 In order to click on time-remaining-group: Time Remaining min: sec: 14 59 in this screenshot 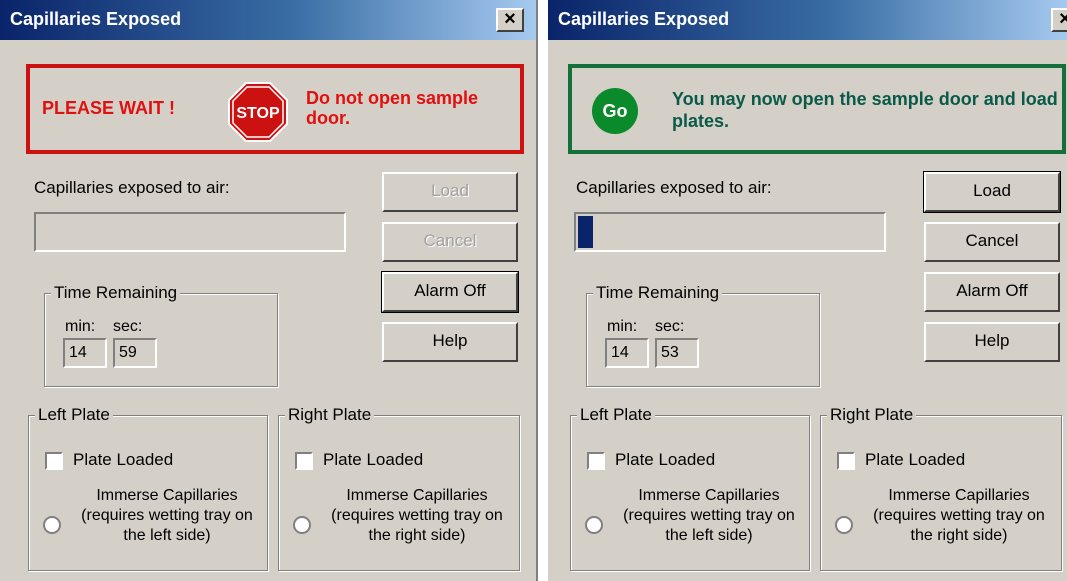, I will do `click(161, 335)`.